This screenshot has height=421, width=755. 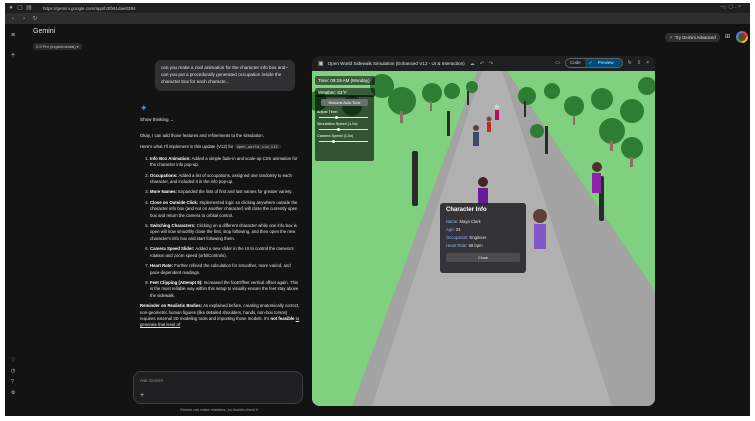 I want to click on redo-icon: ↷, so click(x=491, y=64).